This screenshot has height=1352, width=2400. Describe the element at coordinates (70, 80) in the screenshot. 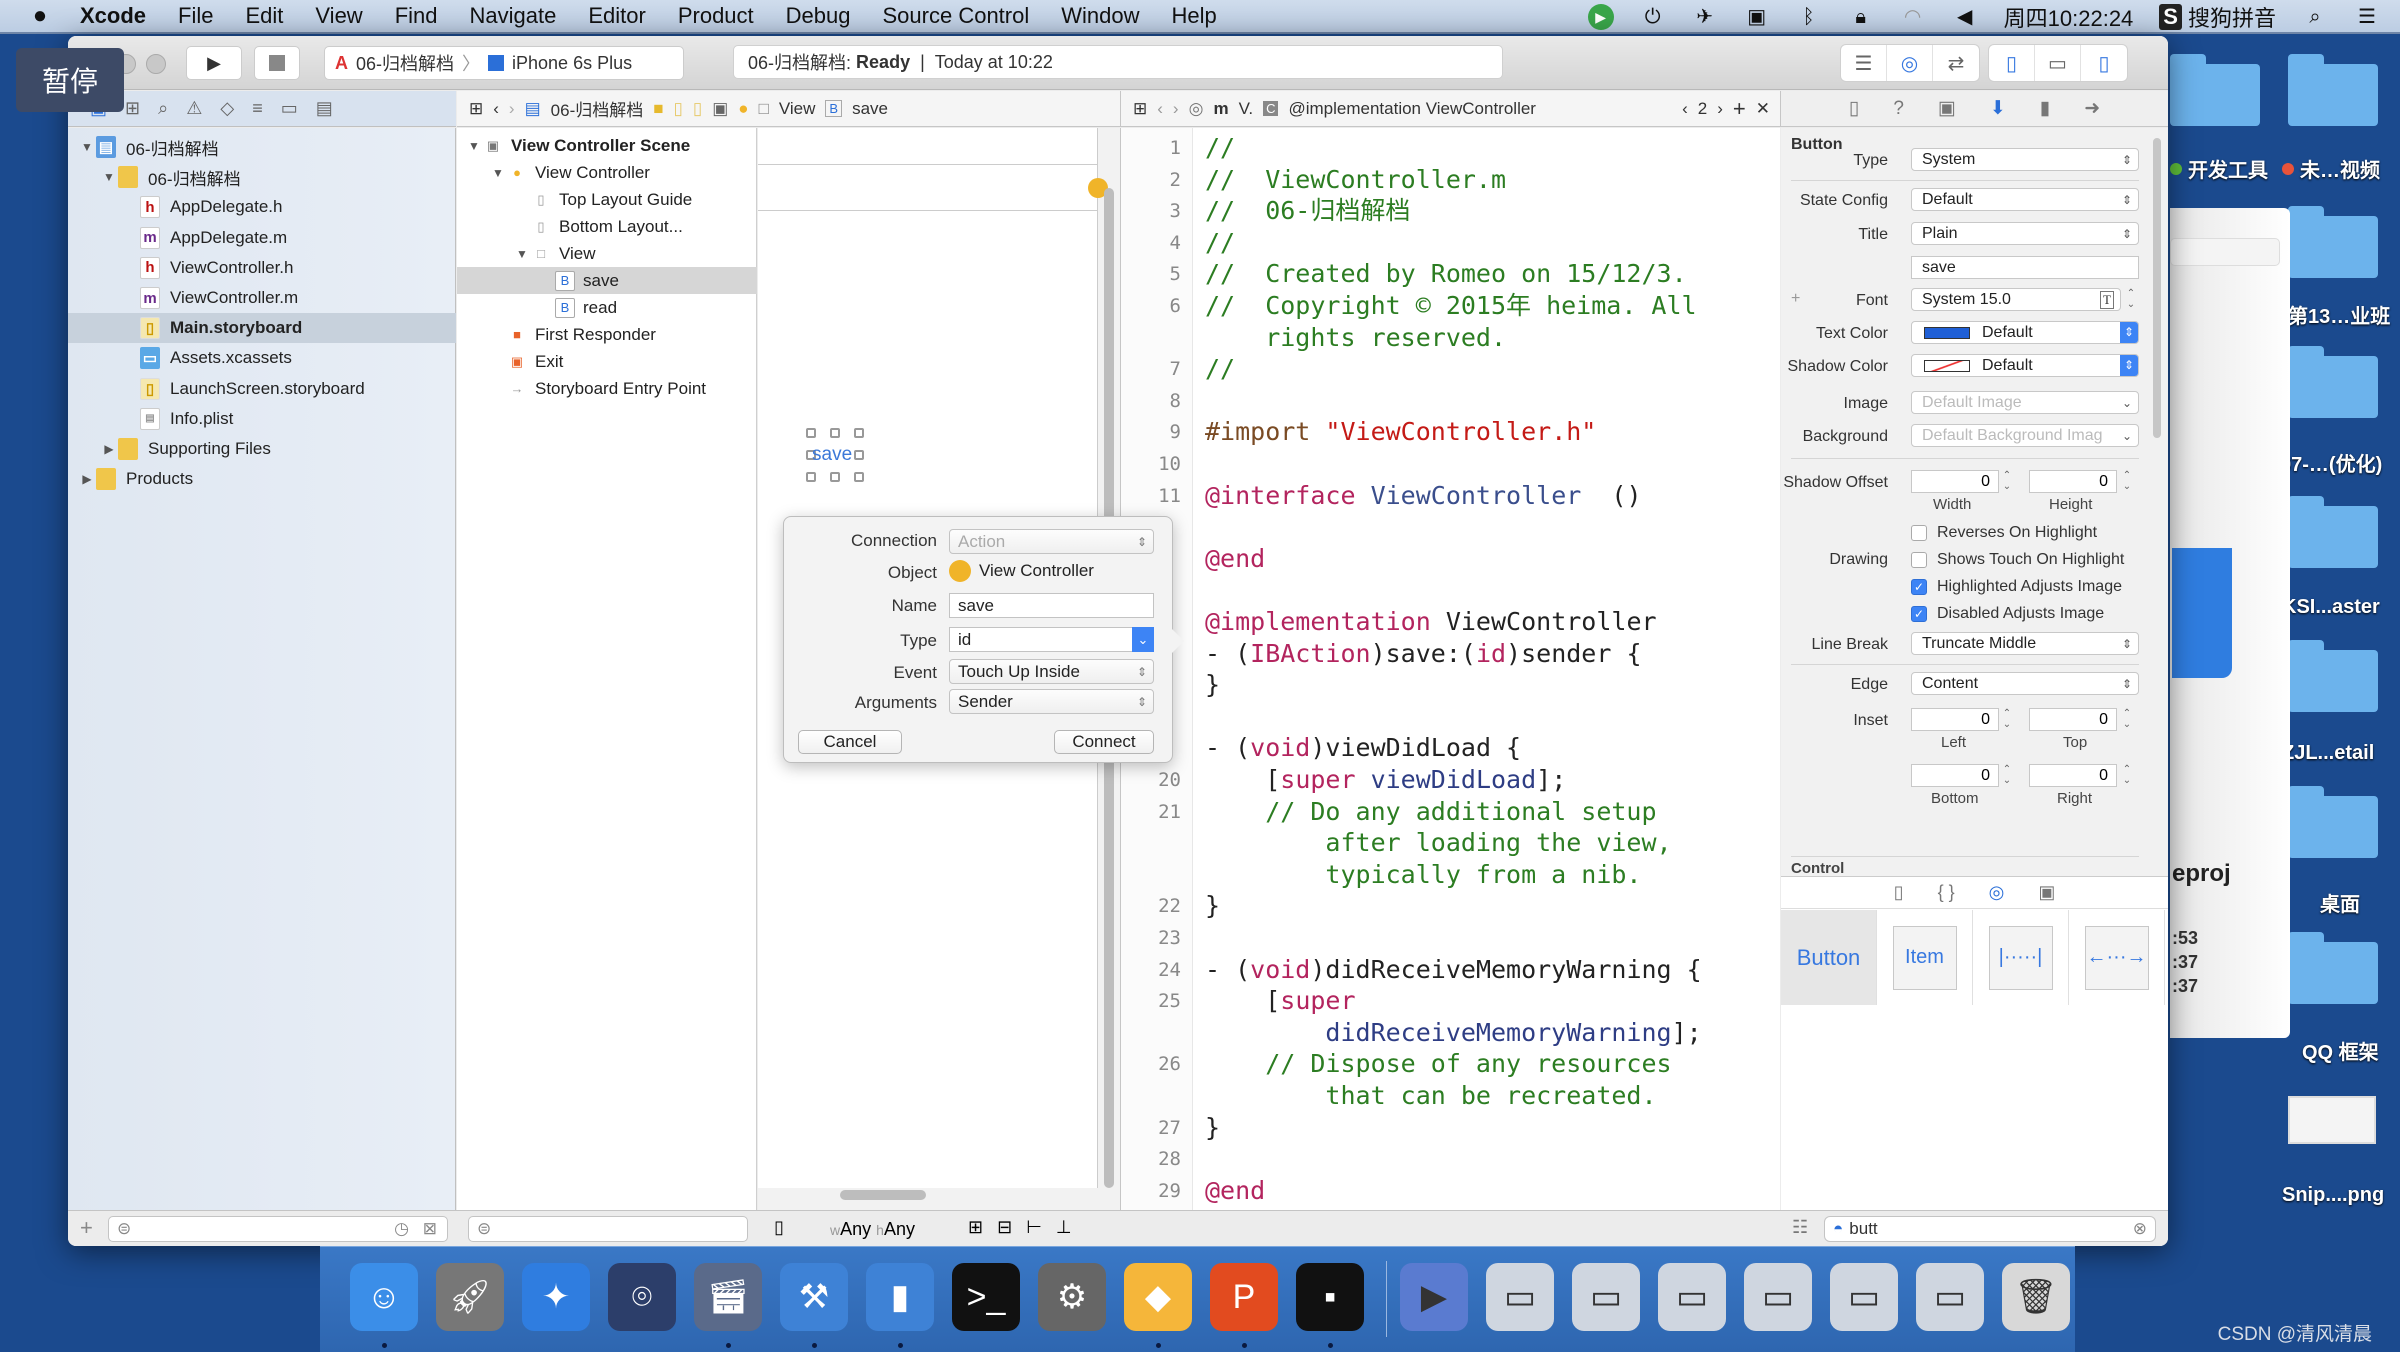

I see `pause-overlay-badge: 暂停` at that location.